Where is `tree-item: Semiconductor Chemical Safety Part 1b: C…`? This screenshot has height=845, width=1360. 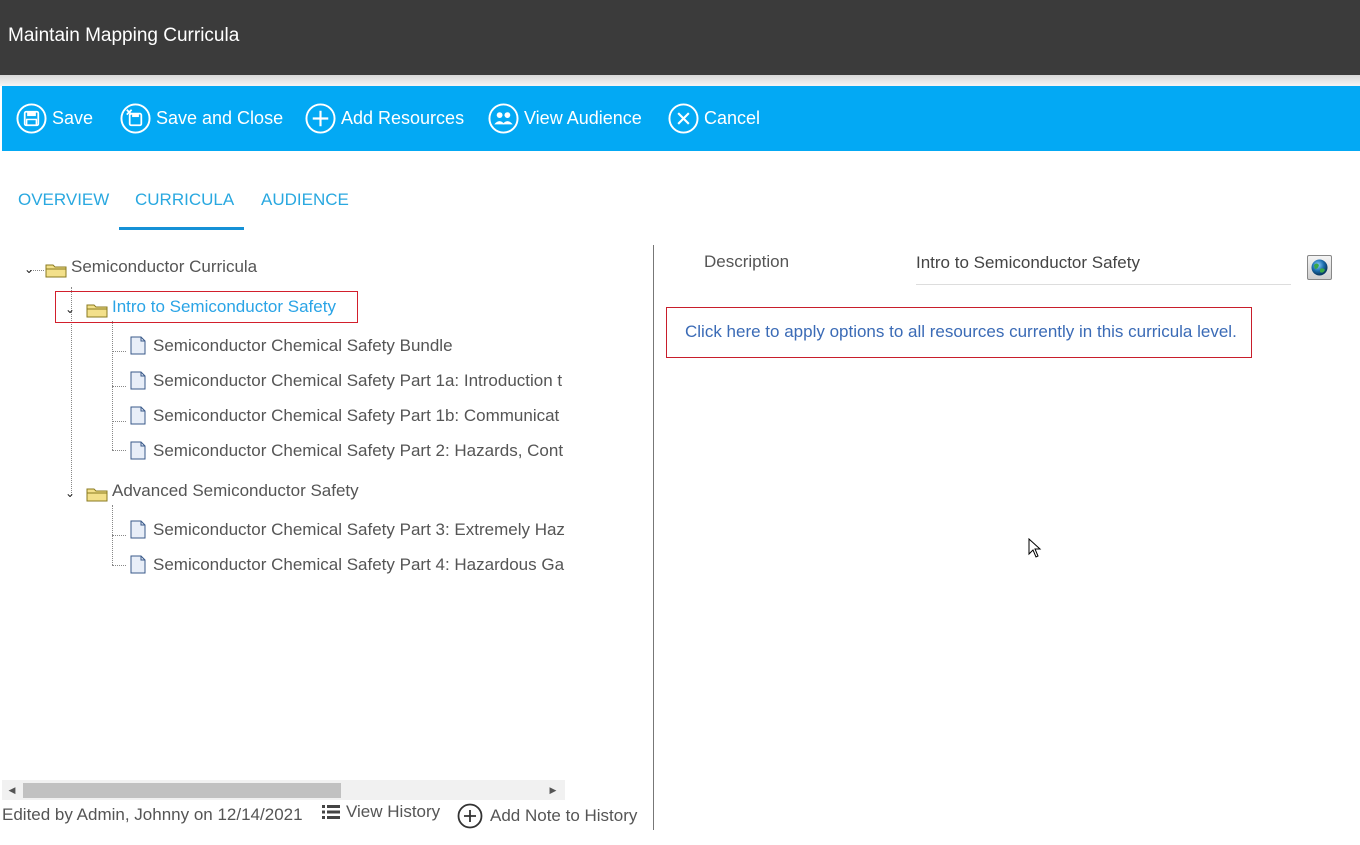
tree-item: Semiconductor Chemical Safety Part 1b: C… is located at coordinates (356, 416).